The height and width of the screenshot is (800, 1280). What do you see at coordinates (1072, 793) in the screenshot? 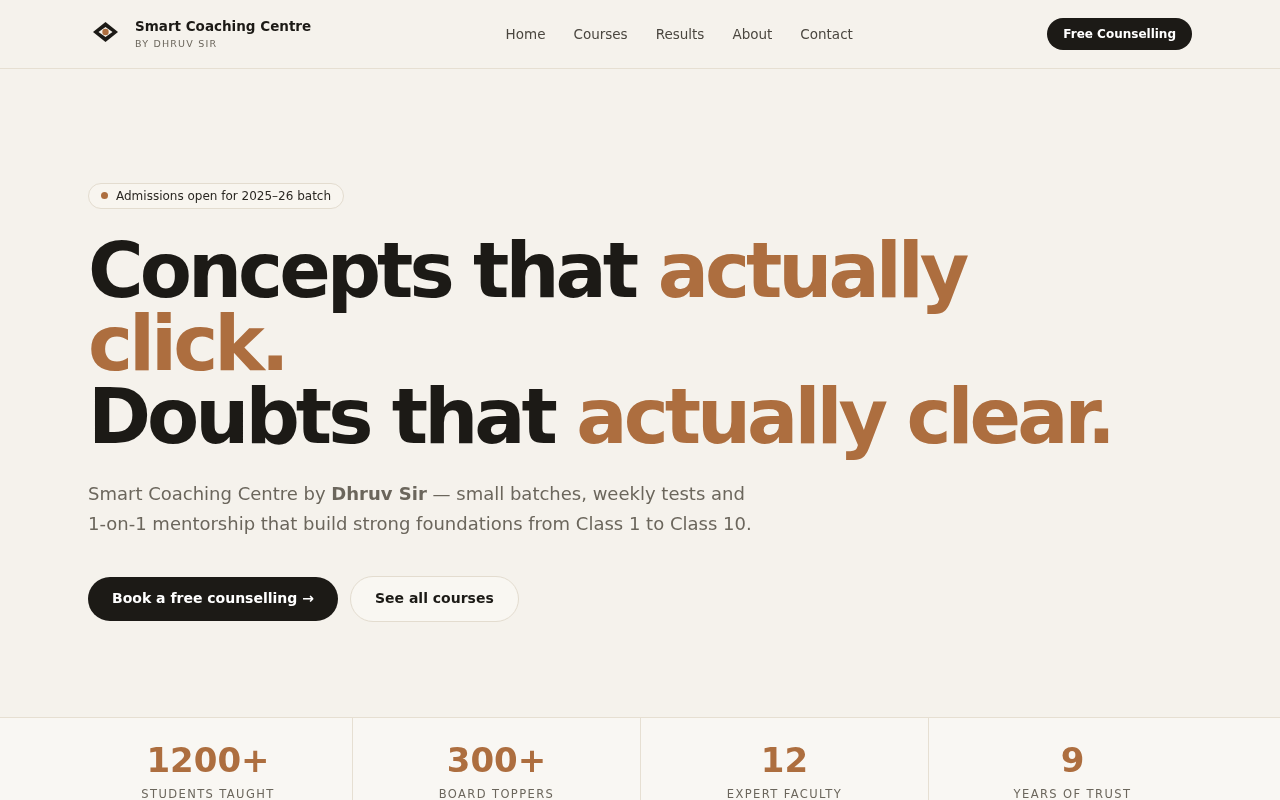
I see `stat-label: YEARS OF TRUST` at bounding box center [1072, 793].